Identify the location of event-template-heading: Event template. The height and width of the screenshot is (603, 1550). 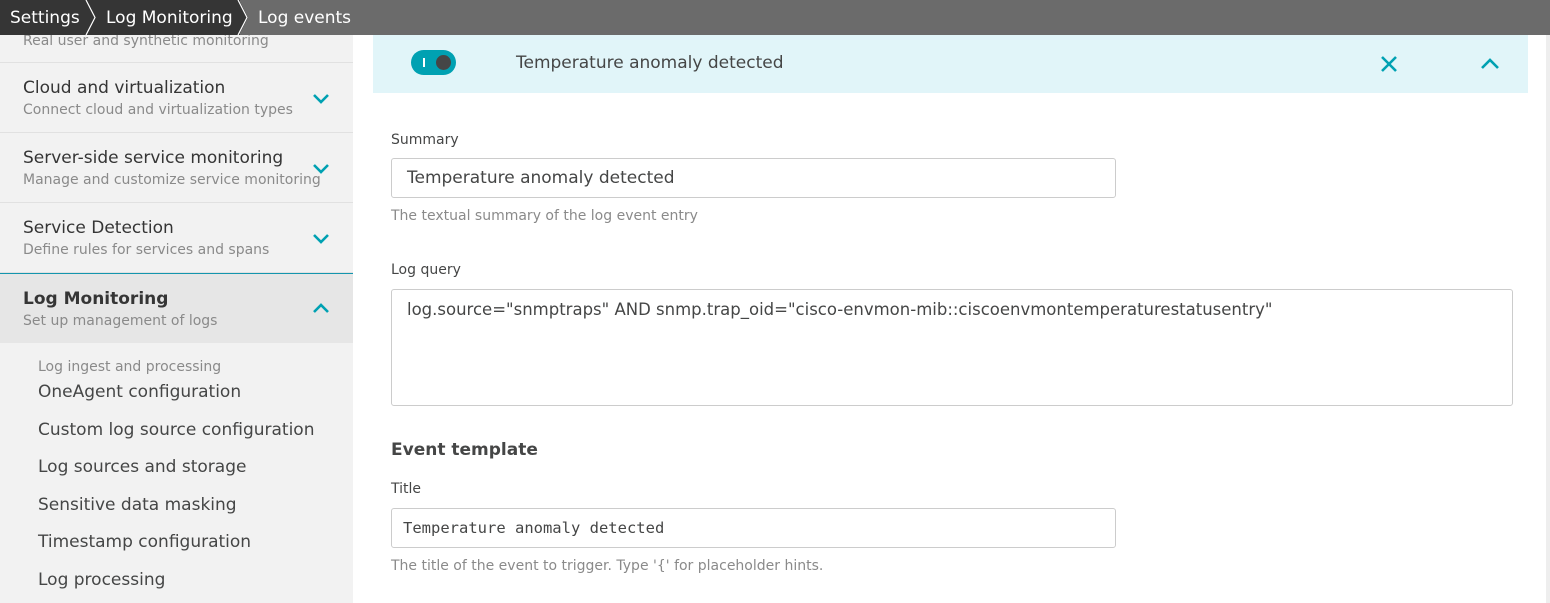
(464, 450).